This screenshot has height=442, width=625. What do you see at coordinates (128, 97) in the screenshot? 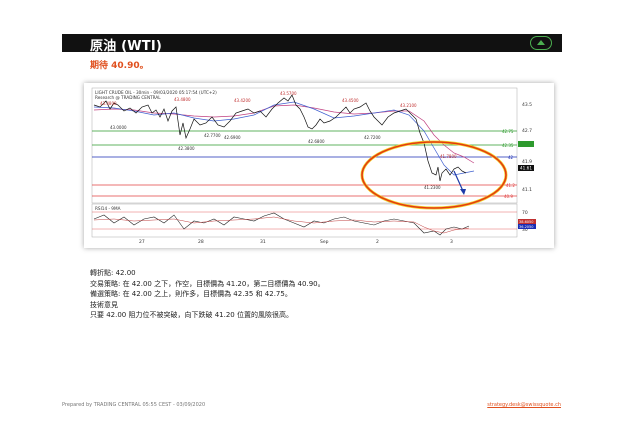
I see `chart-subtitle: Research @ TRADING CENTRAL` at bounding box center [128, 97].